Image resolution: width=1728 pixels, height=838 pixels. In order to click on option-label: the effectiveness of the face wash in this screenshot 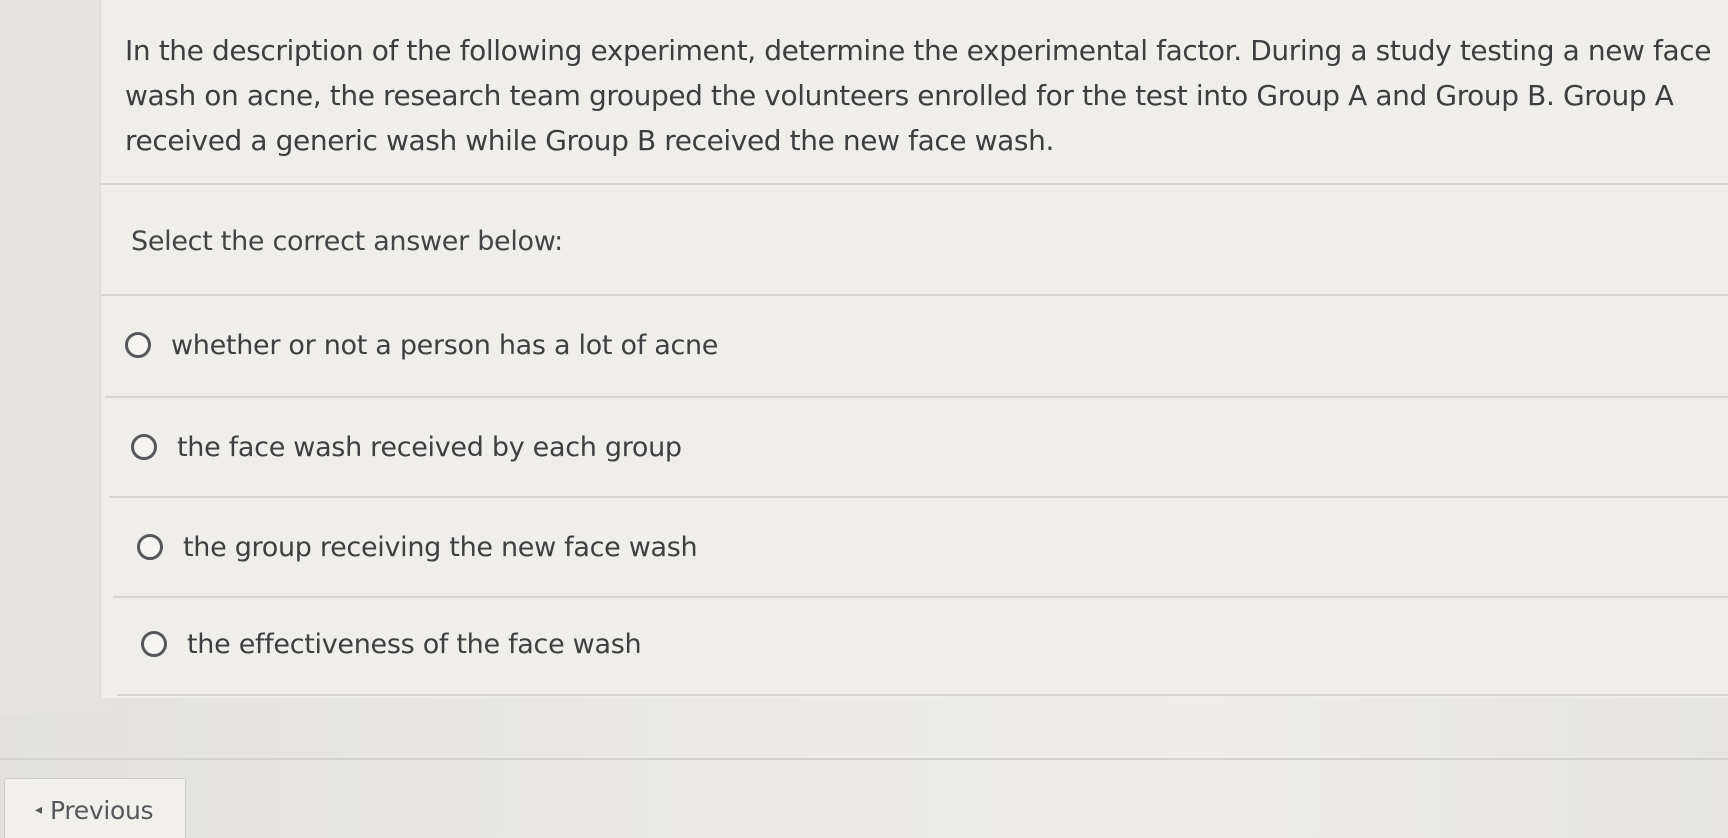, I will do `click(414, 644)`.